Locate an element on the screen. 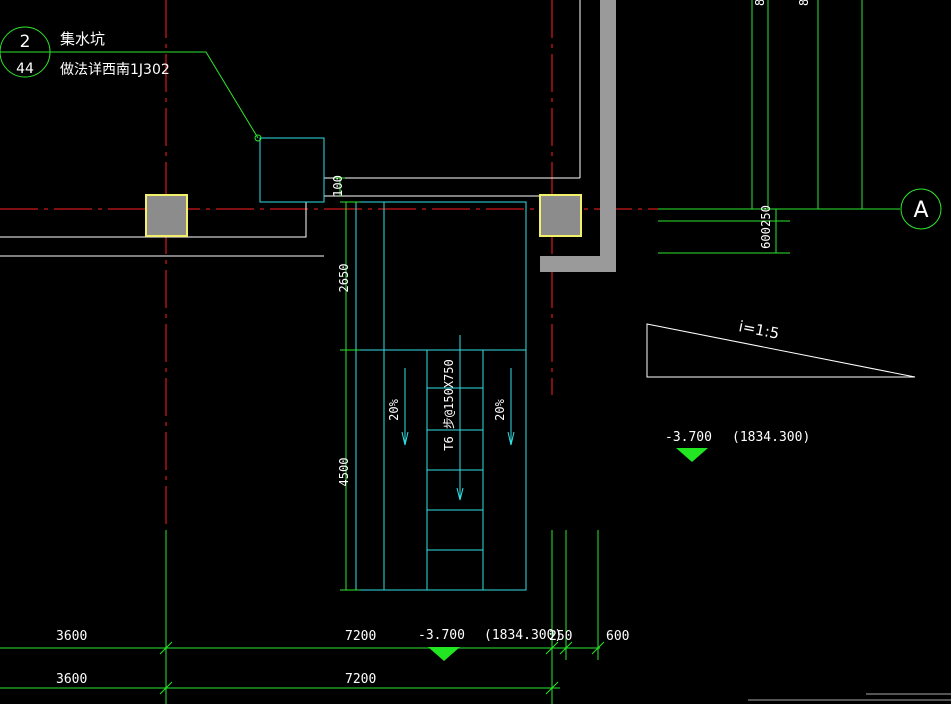  dim-right-600: 600 is located at coordinates (766, 238).